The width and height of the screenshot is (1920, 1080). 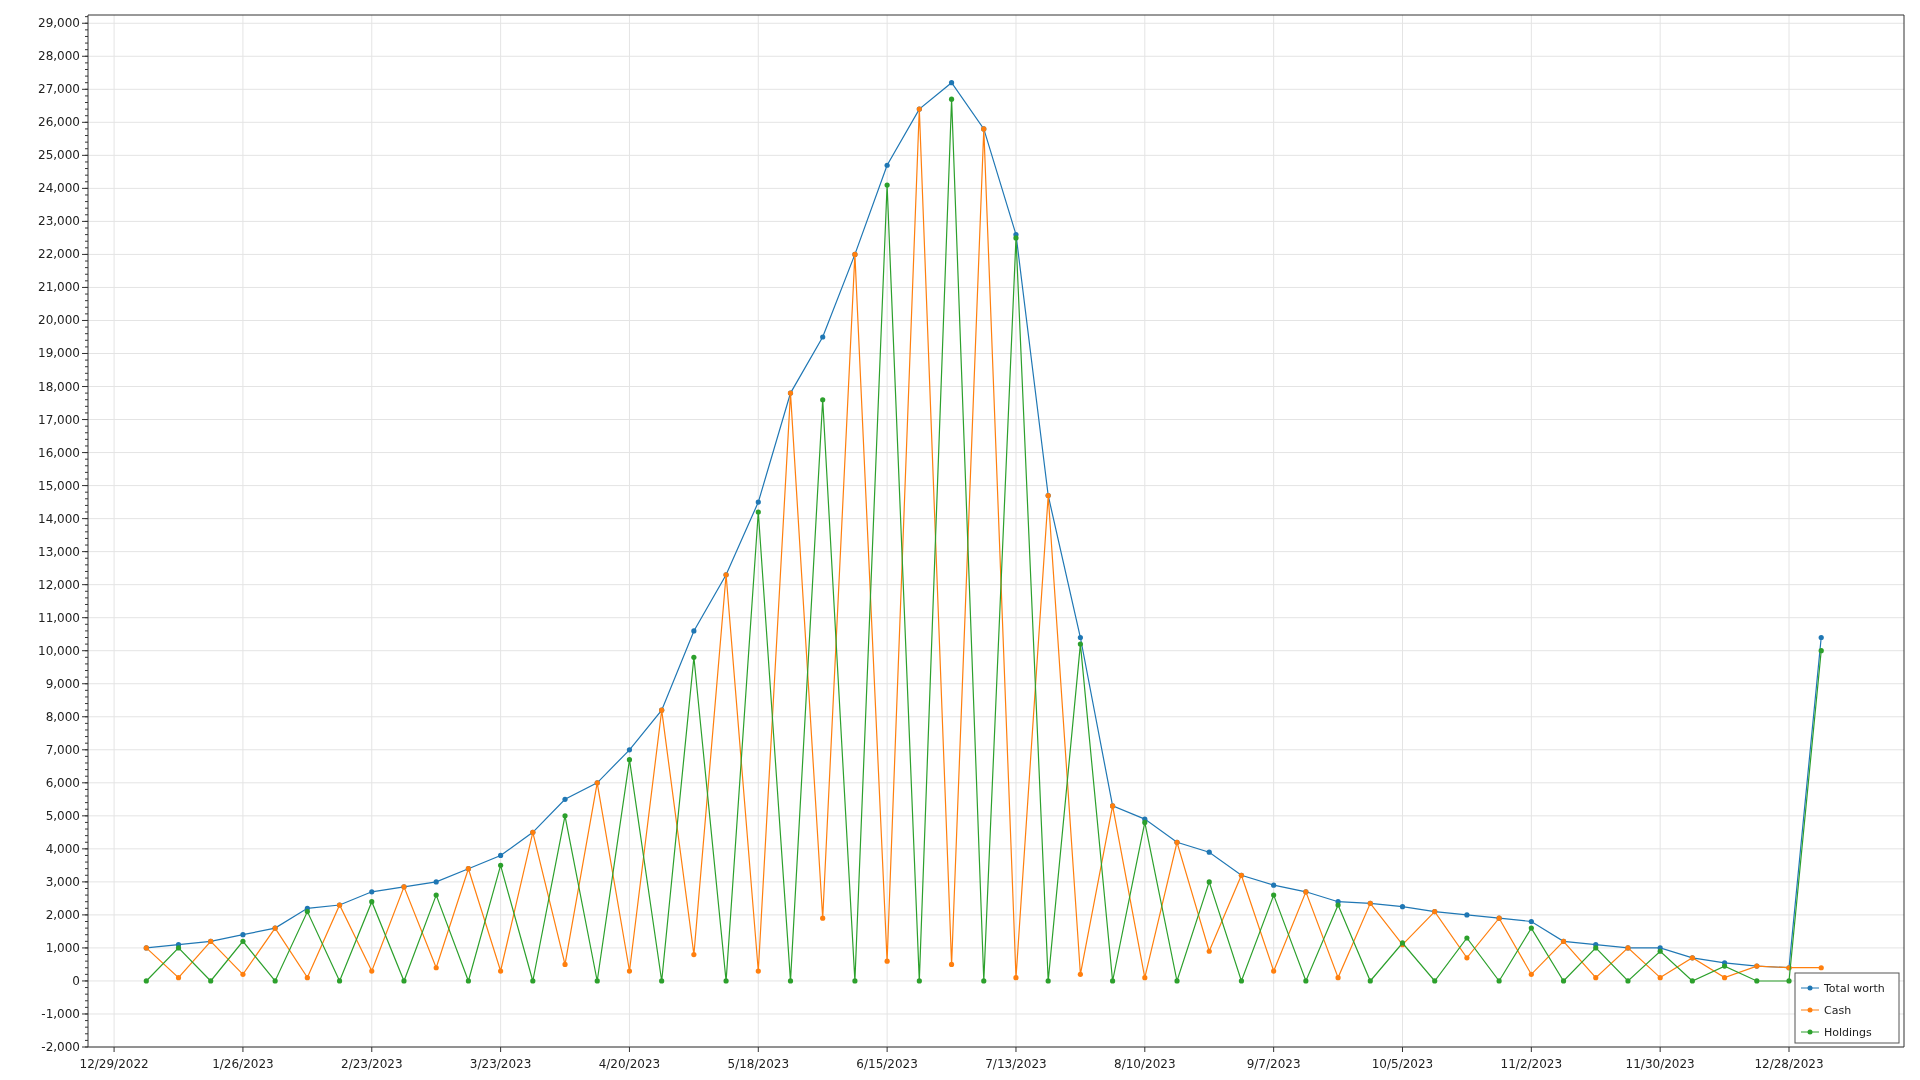 I want to click on x-tick-label: 12/29/2022, so click(x=114, y=1064).